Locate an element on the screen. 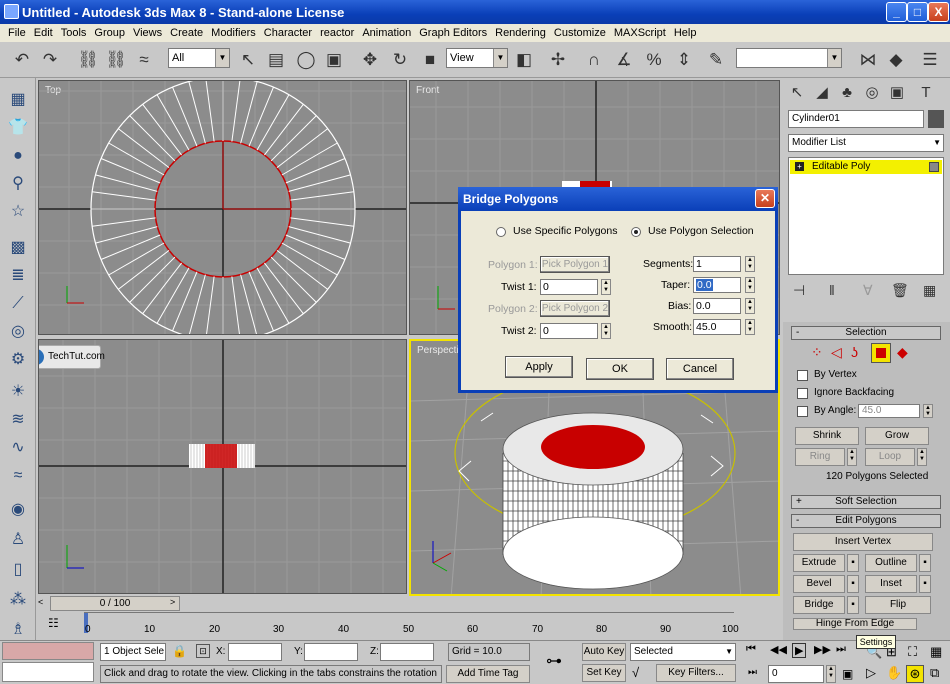 The width and height of the screenshot is (950, 684). pivot-icon: ◧ is located at coordinates (524, 60).